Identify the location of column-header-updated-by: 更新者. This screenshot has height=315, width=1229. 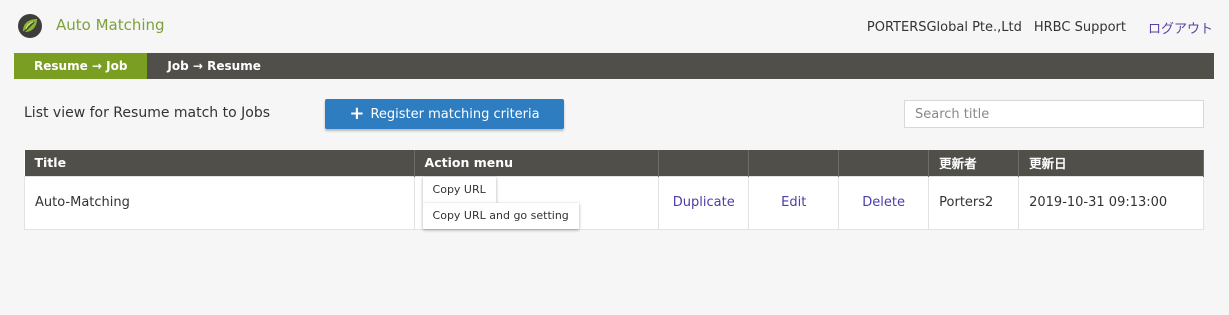
(974, 163).